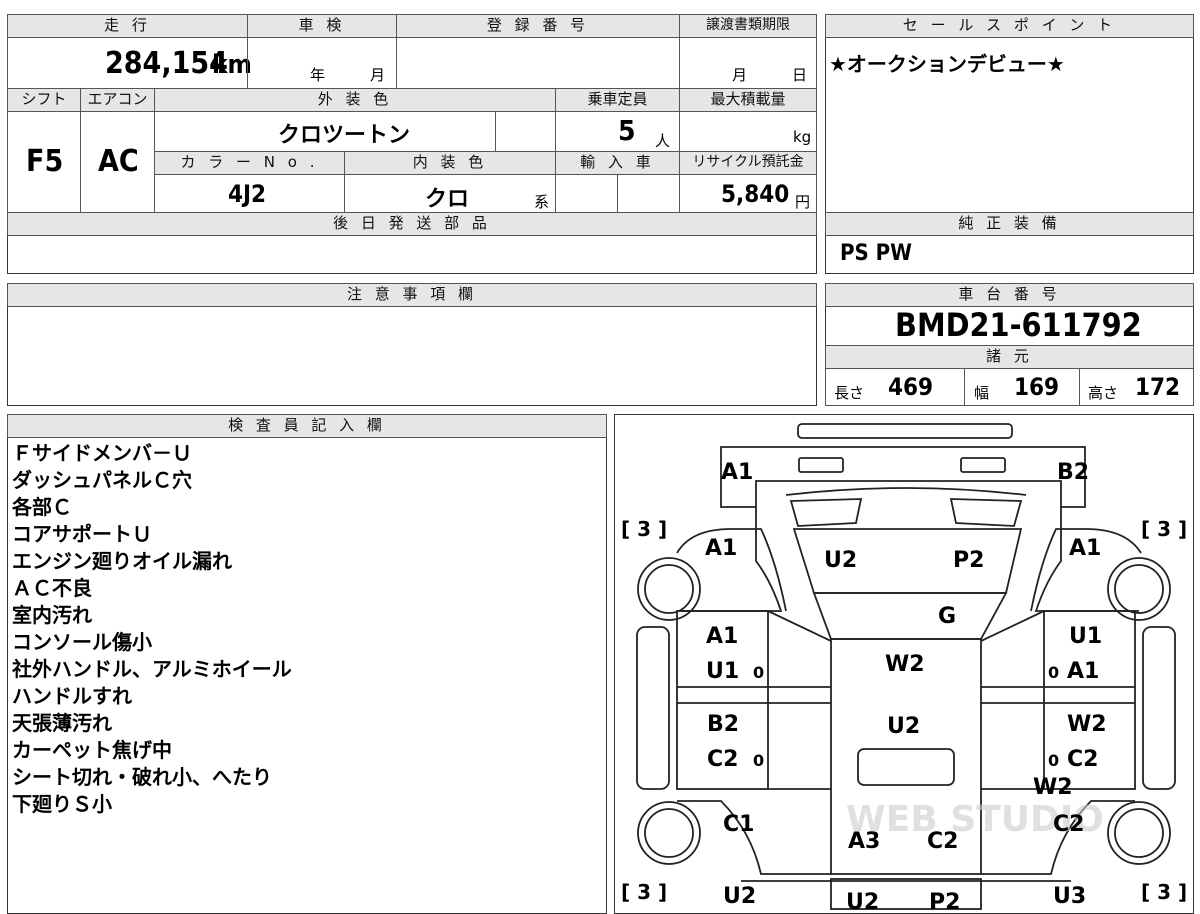  What do you see at coordinates (1085, 636) in the screenshot?
I see `code-front-door-right-1: U1` at bounding box center [1085, 636].